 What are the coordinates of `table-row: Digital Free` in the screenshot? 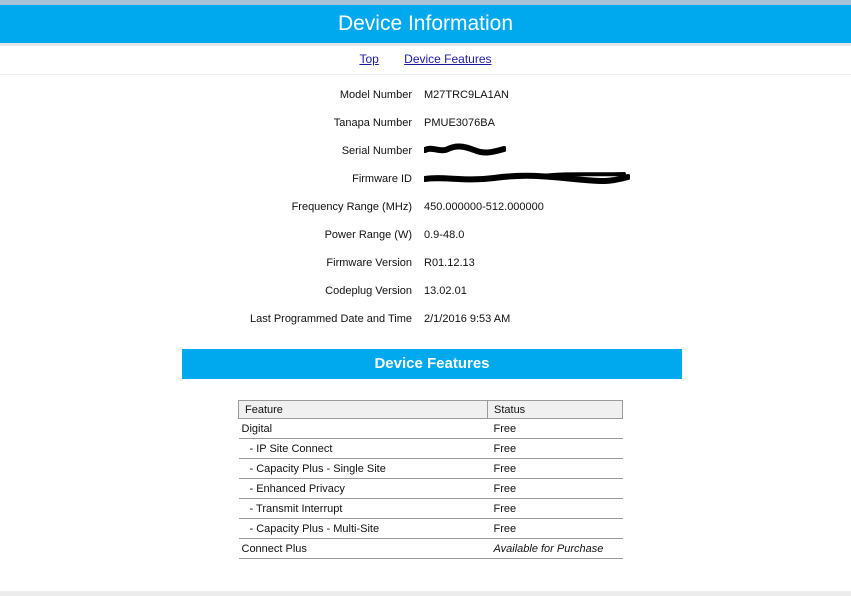 It's located at (430, 428).